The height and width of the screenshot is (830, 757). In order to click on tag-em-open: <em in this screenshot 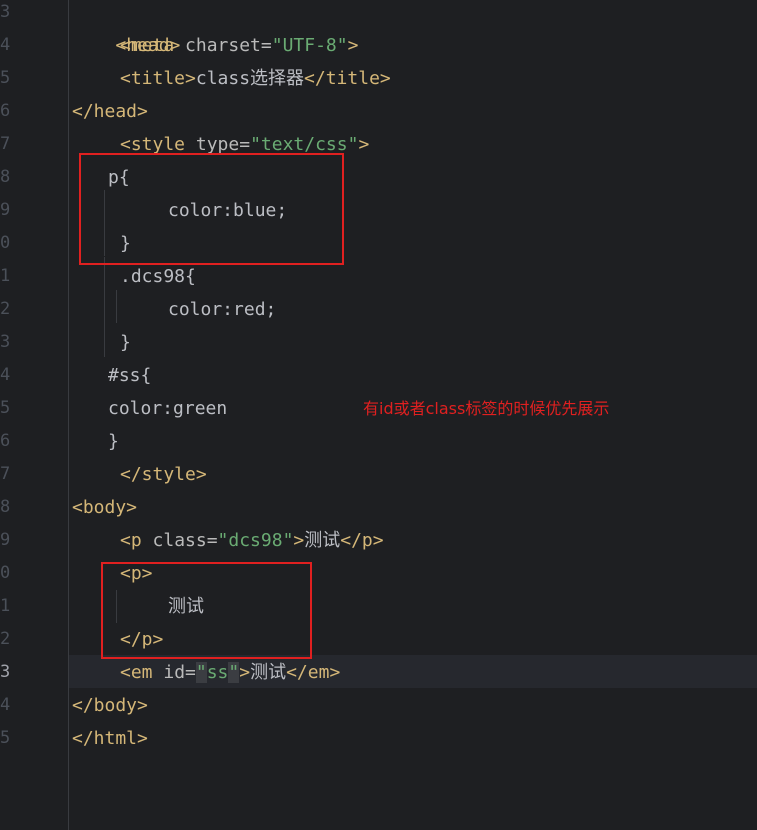, I will do `click(136, 672)`.